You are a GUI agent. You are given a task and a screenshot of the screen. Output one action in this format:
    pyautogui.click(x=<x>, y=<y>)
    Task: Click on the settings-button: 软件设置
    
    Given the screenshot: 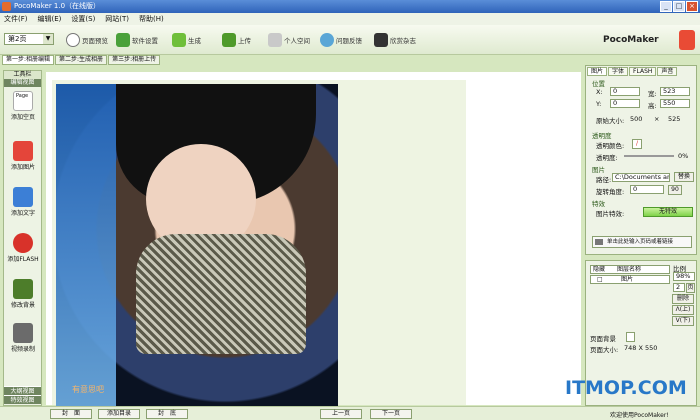 What is the action you would take?
    pyautogui.click(x=137, y=40)
    